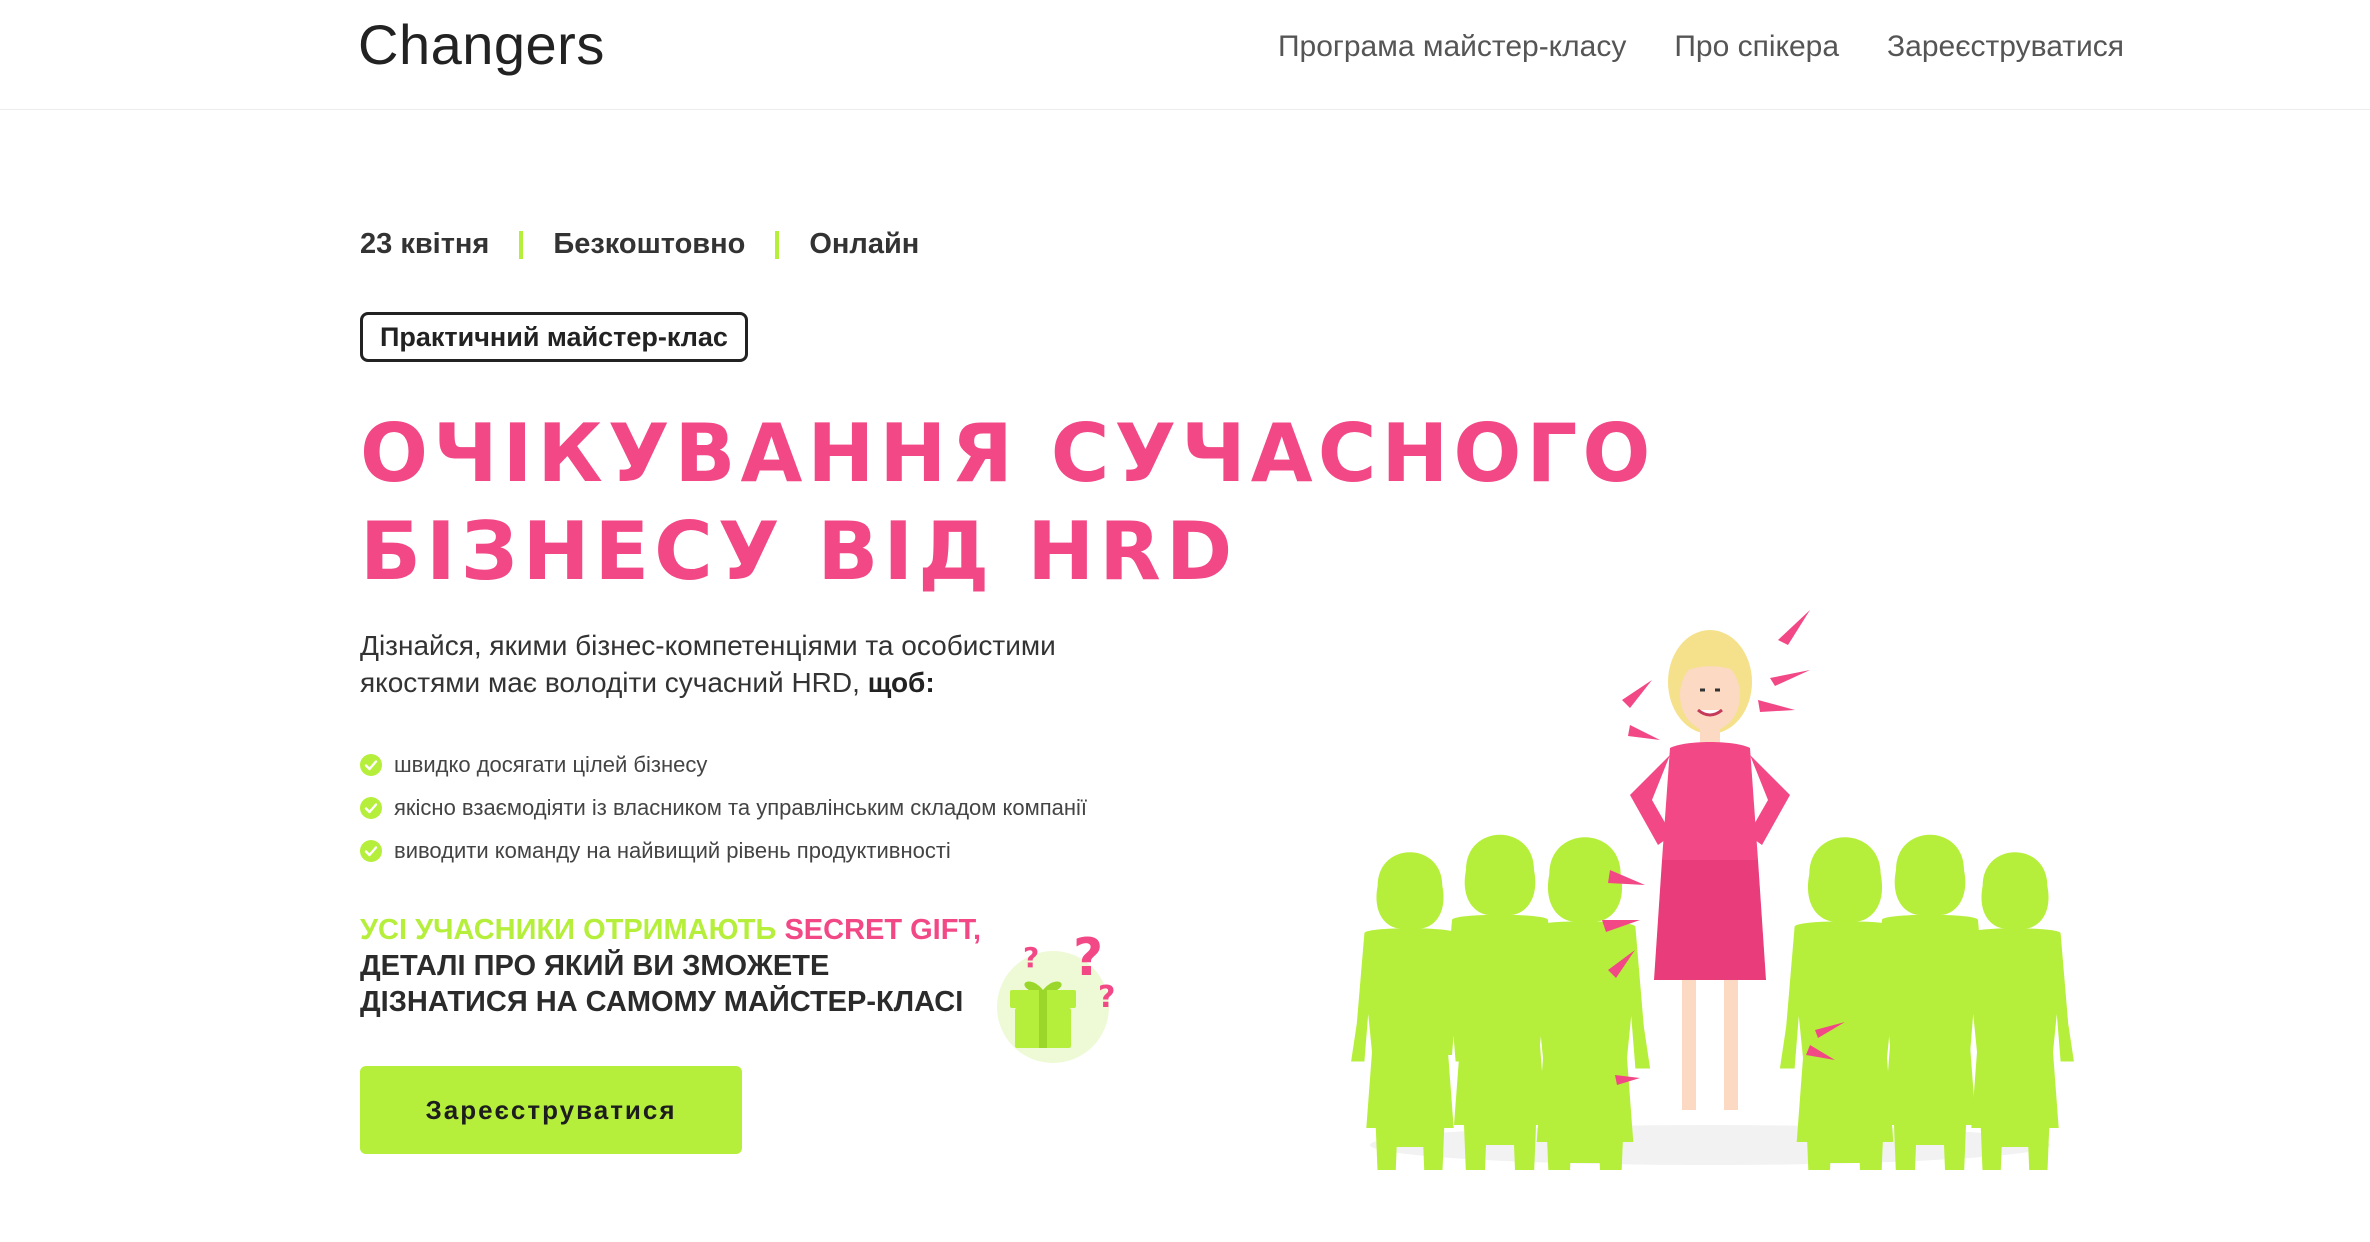  What do you see at coordinates (551, 1110) in the screenshot?
I see `register-button: Зареєструватися` at bounding box center [551, 1110].